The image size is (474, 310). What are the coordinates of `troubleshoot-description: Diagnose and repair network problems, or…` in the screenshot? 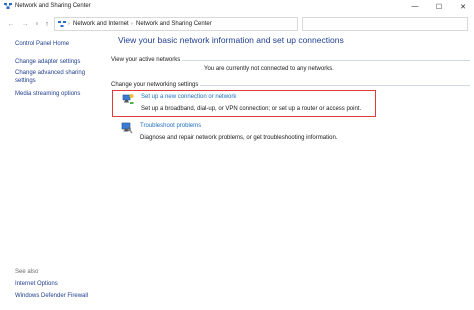 It's located at (239, 138).